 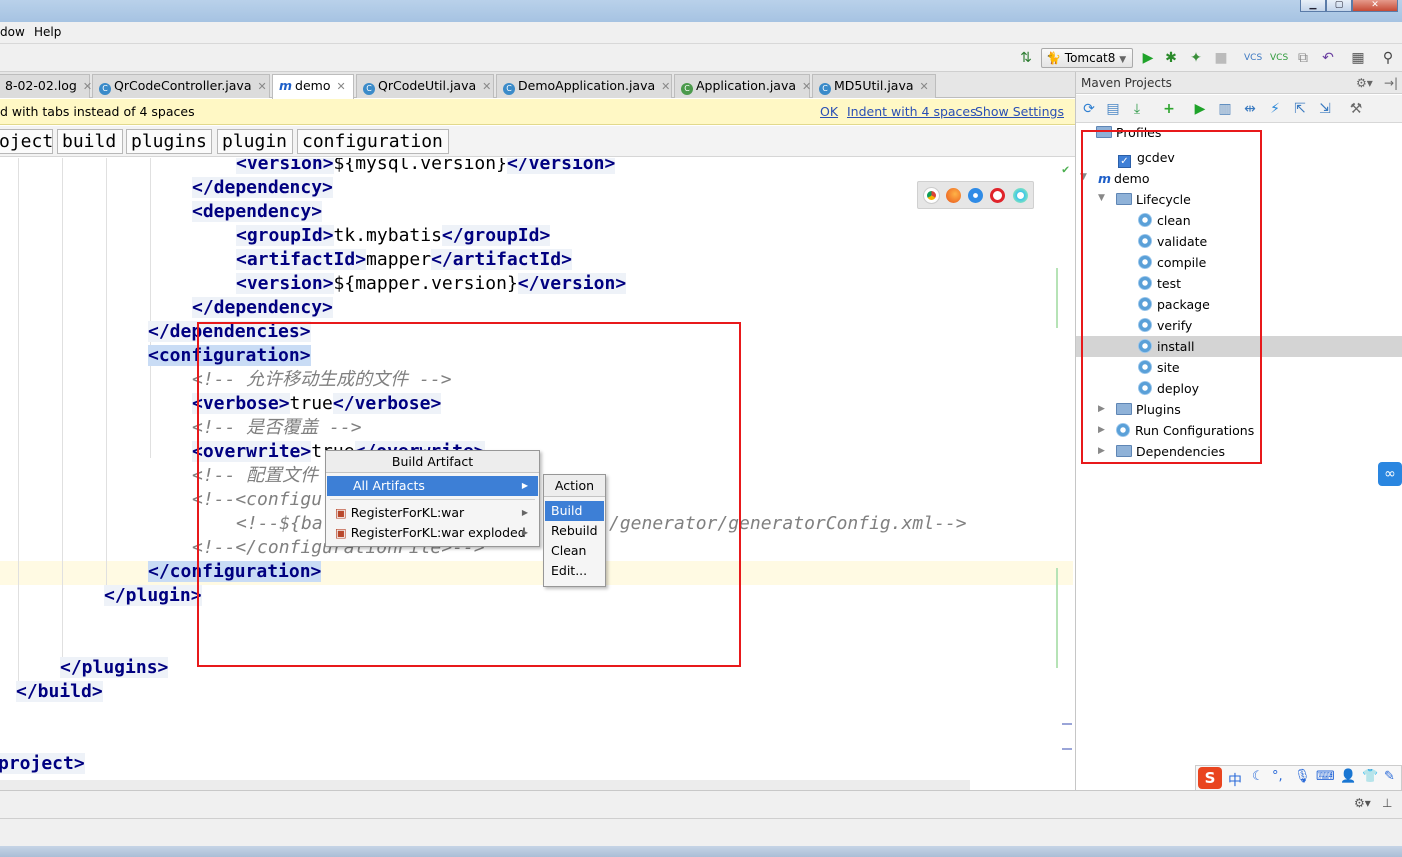 I want to click on add-icon: +, so click(x=1169, y=109).